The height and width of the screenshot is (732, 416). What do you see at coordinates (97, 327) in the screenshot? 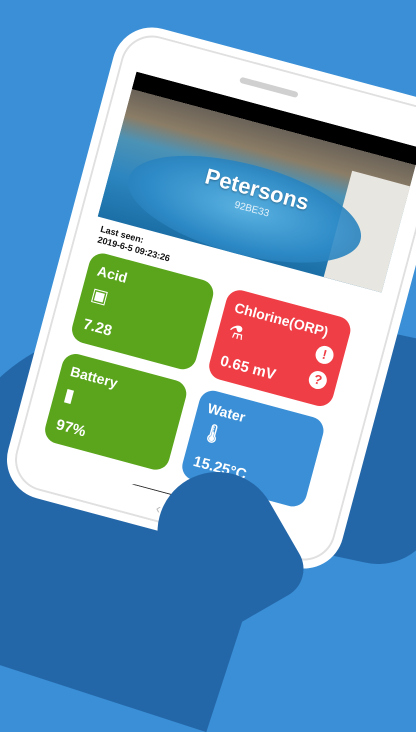
I see `acid-value: 7.28` at bounding box center [97, 327].